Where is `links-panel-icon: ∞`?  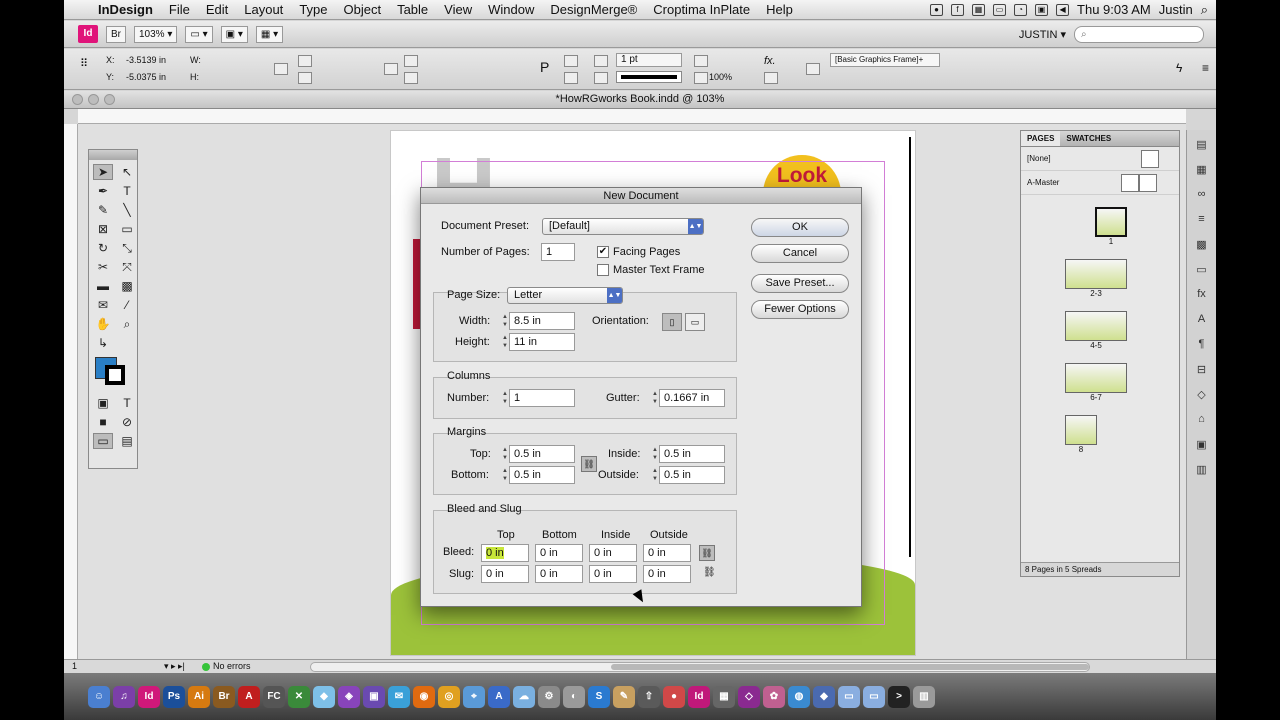 links-panel-icon: ∞ is located at coordinates (1202, 196).